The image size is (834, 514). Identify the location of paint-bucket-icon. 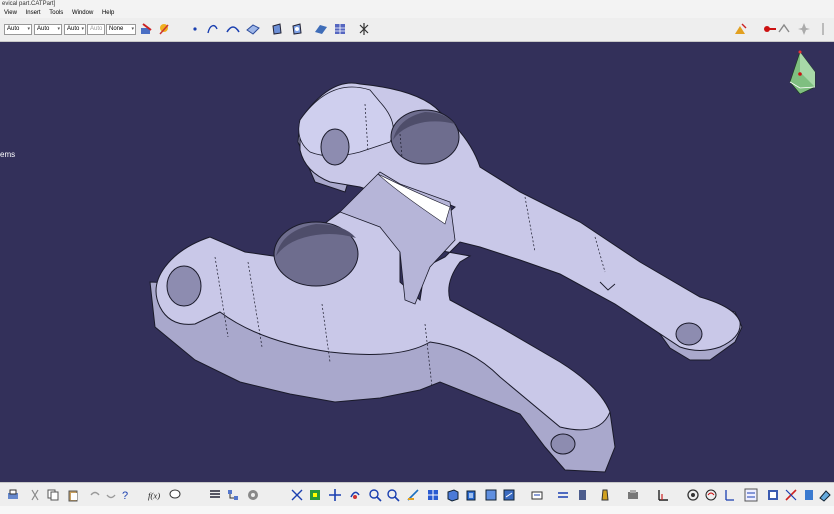
(740, 29).